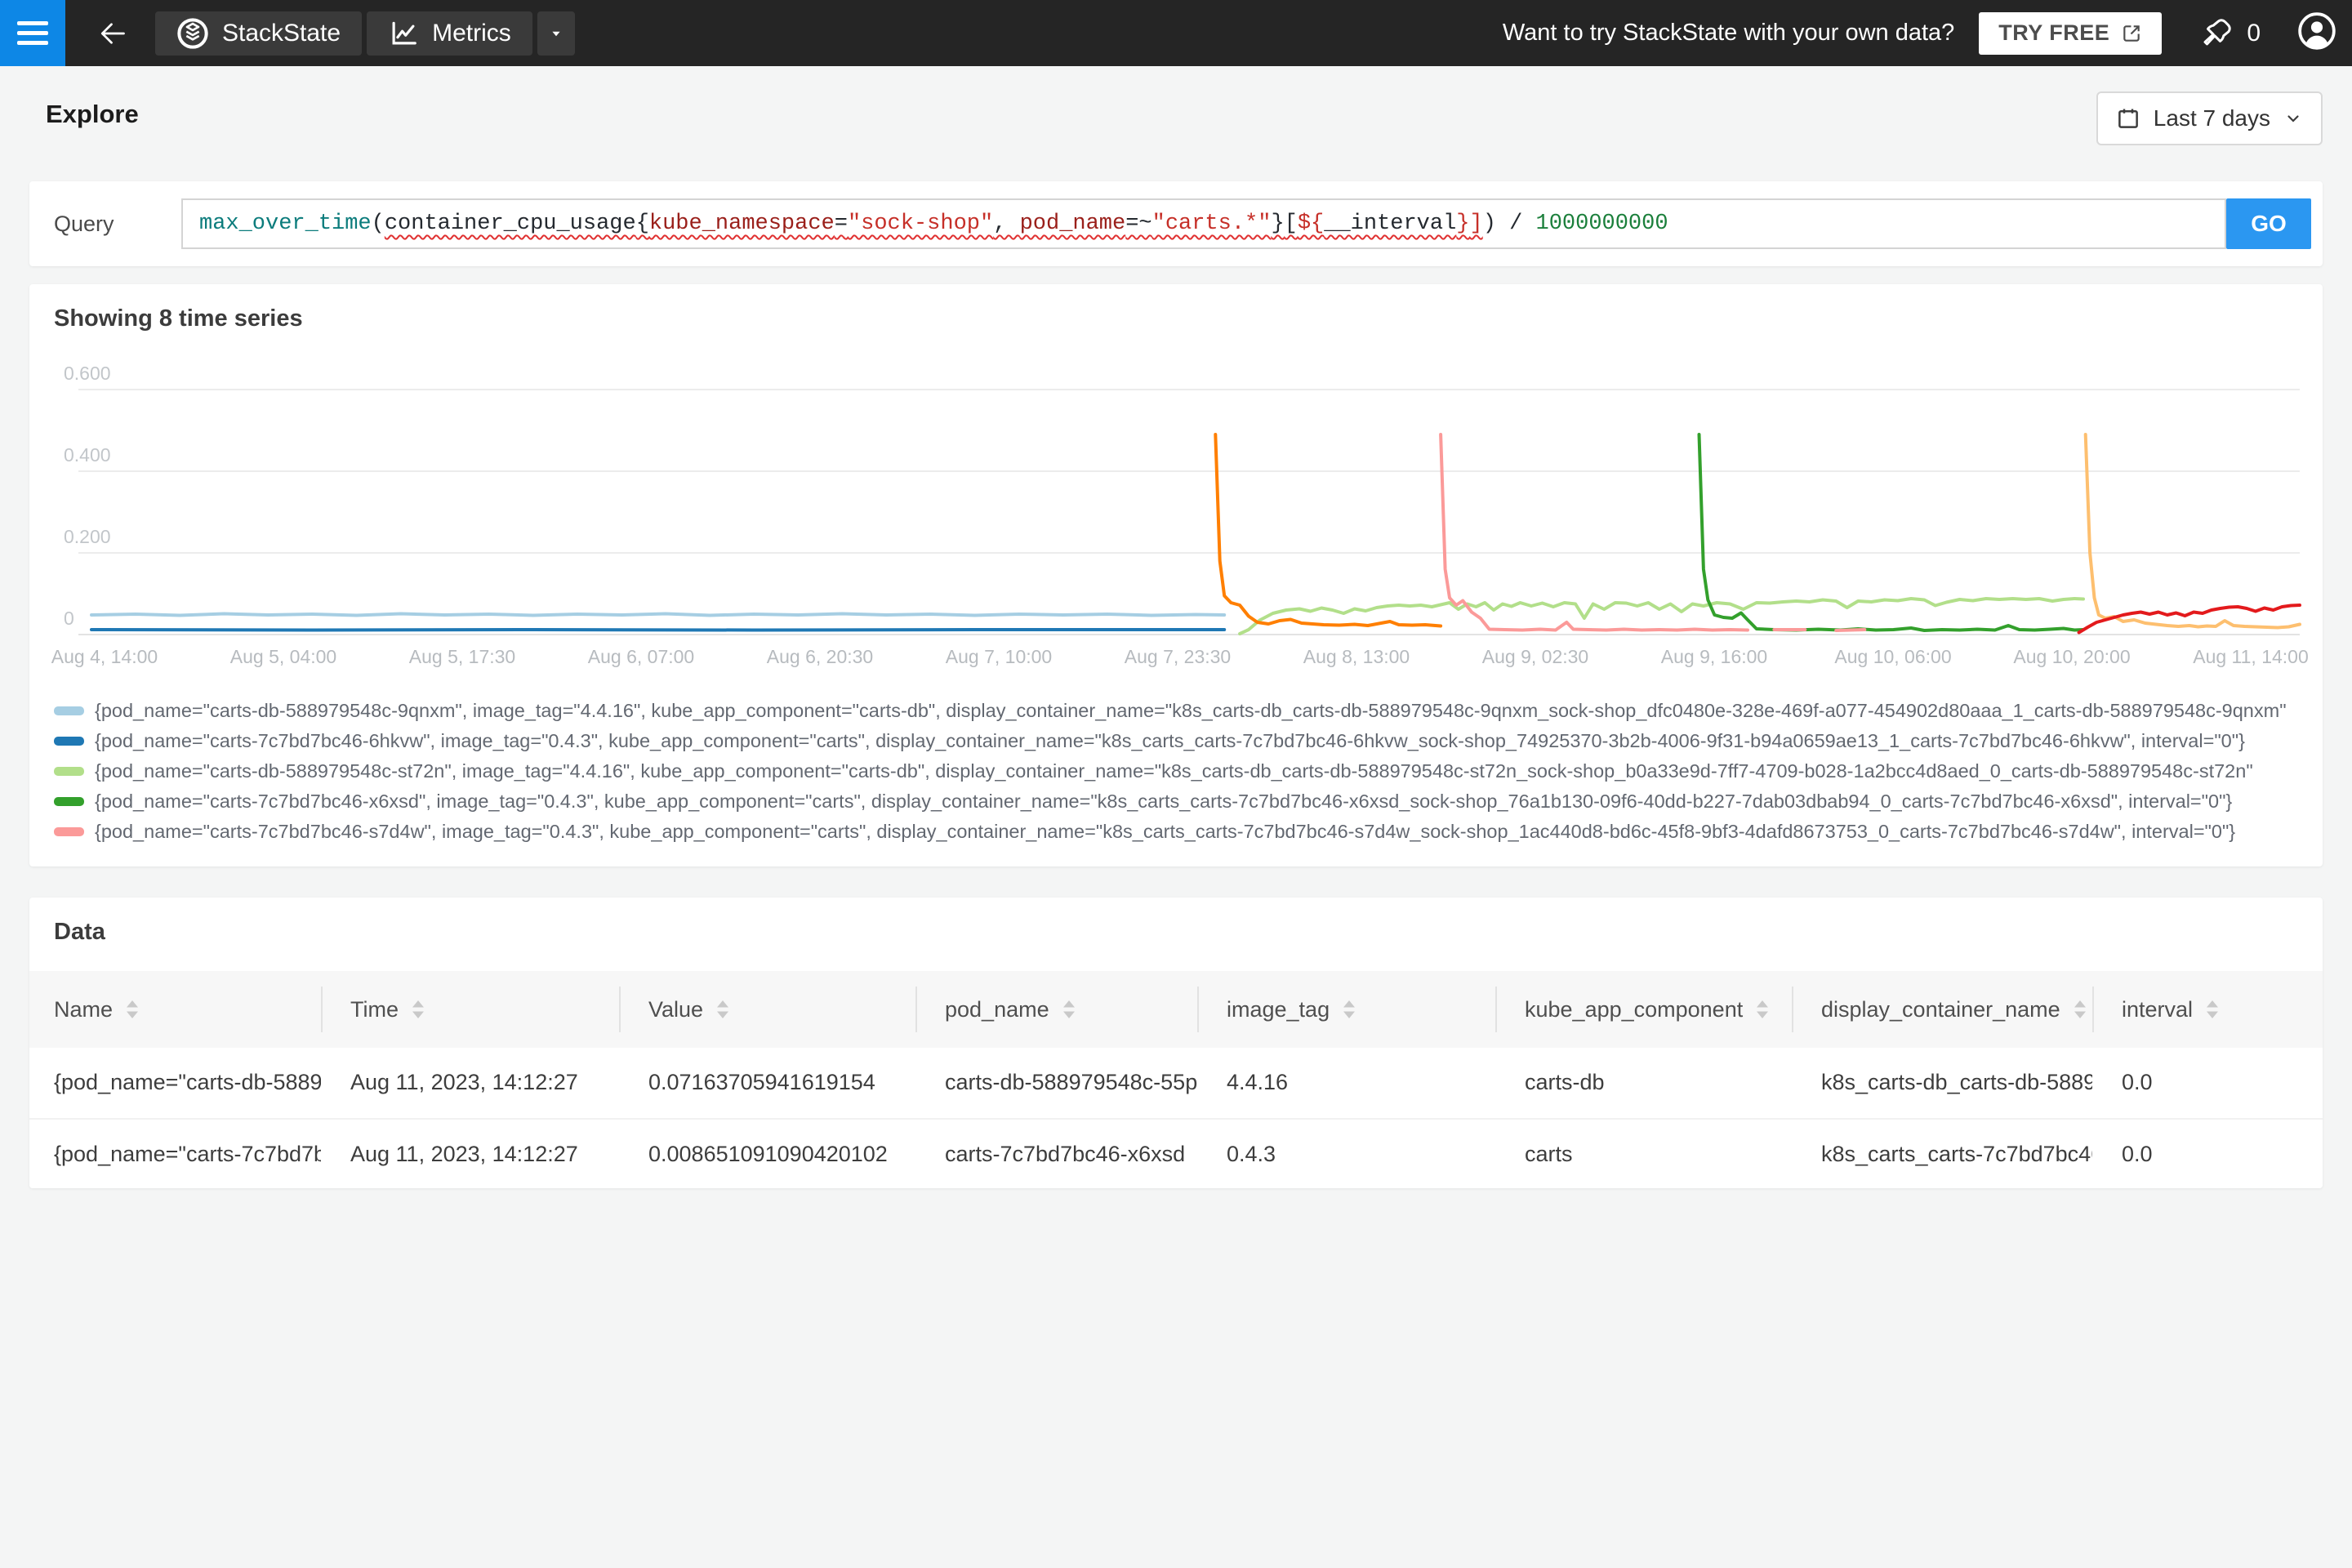 The width and height of the screenshot is (2352, 1568). Describe the element at coordinates (404, 32) in the screenshot. I see `metrics-chart-icon` at that location.